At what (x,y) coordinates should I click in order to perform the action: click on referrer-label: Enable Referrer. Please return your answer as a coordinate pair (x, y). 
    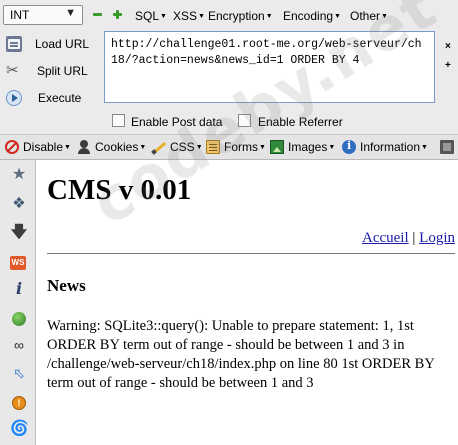
    Looking at the image, I should click on (300, 122).